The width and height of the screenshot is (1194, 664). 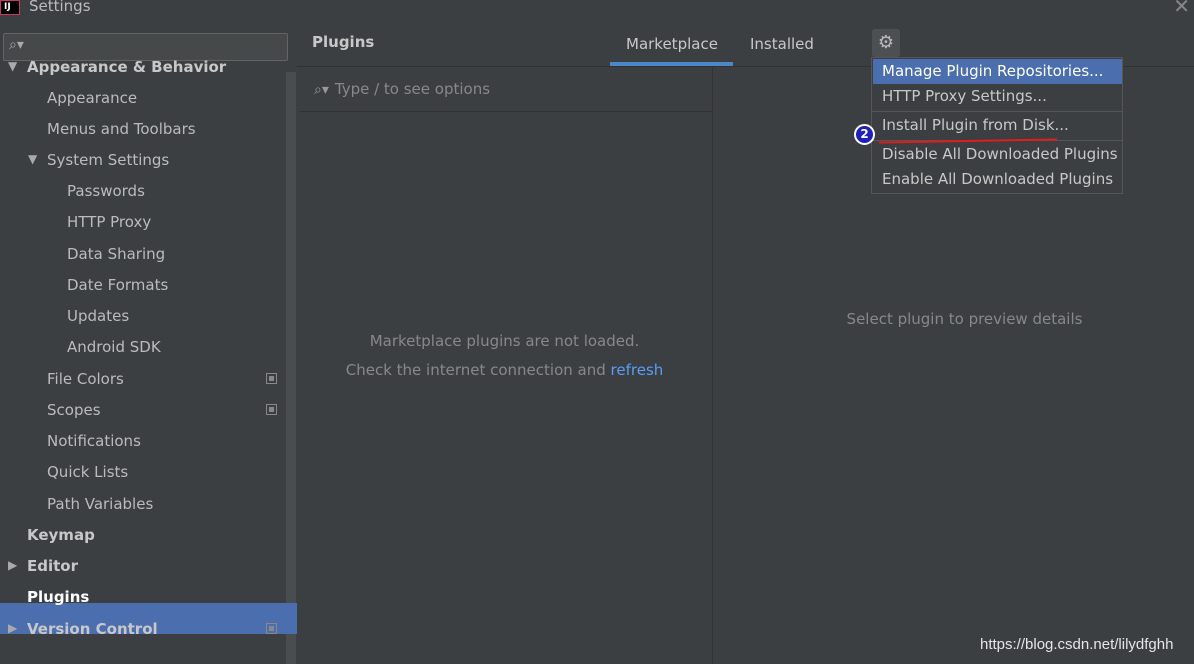 I want to click on close-icon: ✕, so click(x=1181, y=9).